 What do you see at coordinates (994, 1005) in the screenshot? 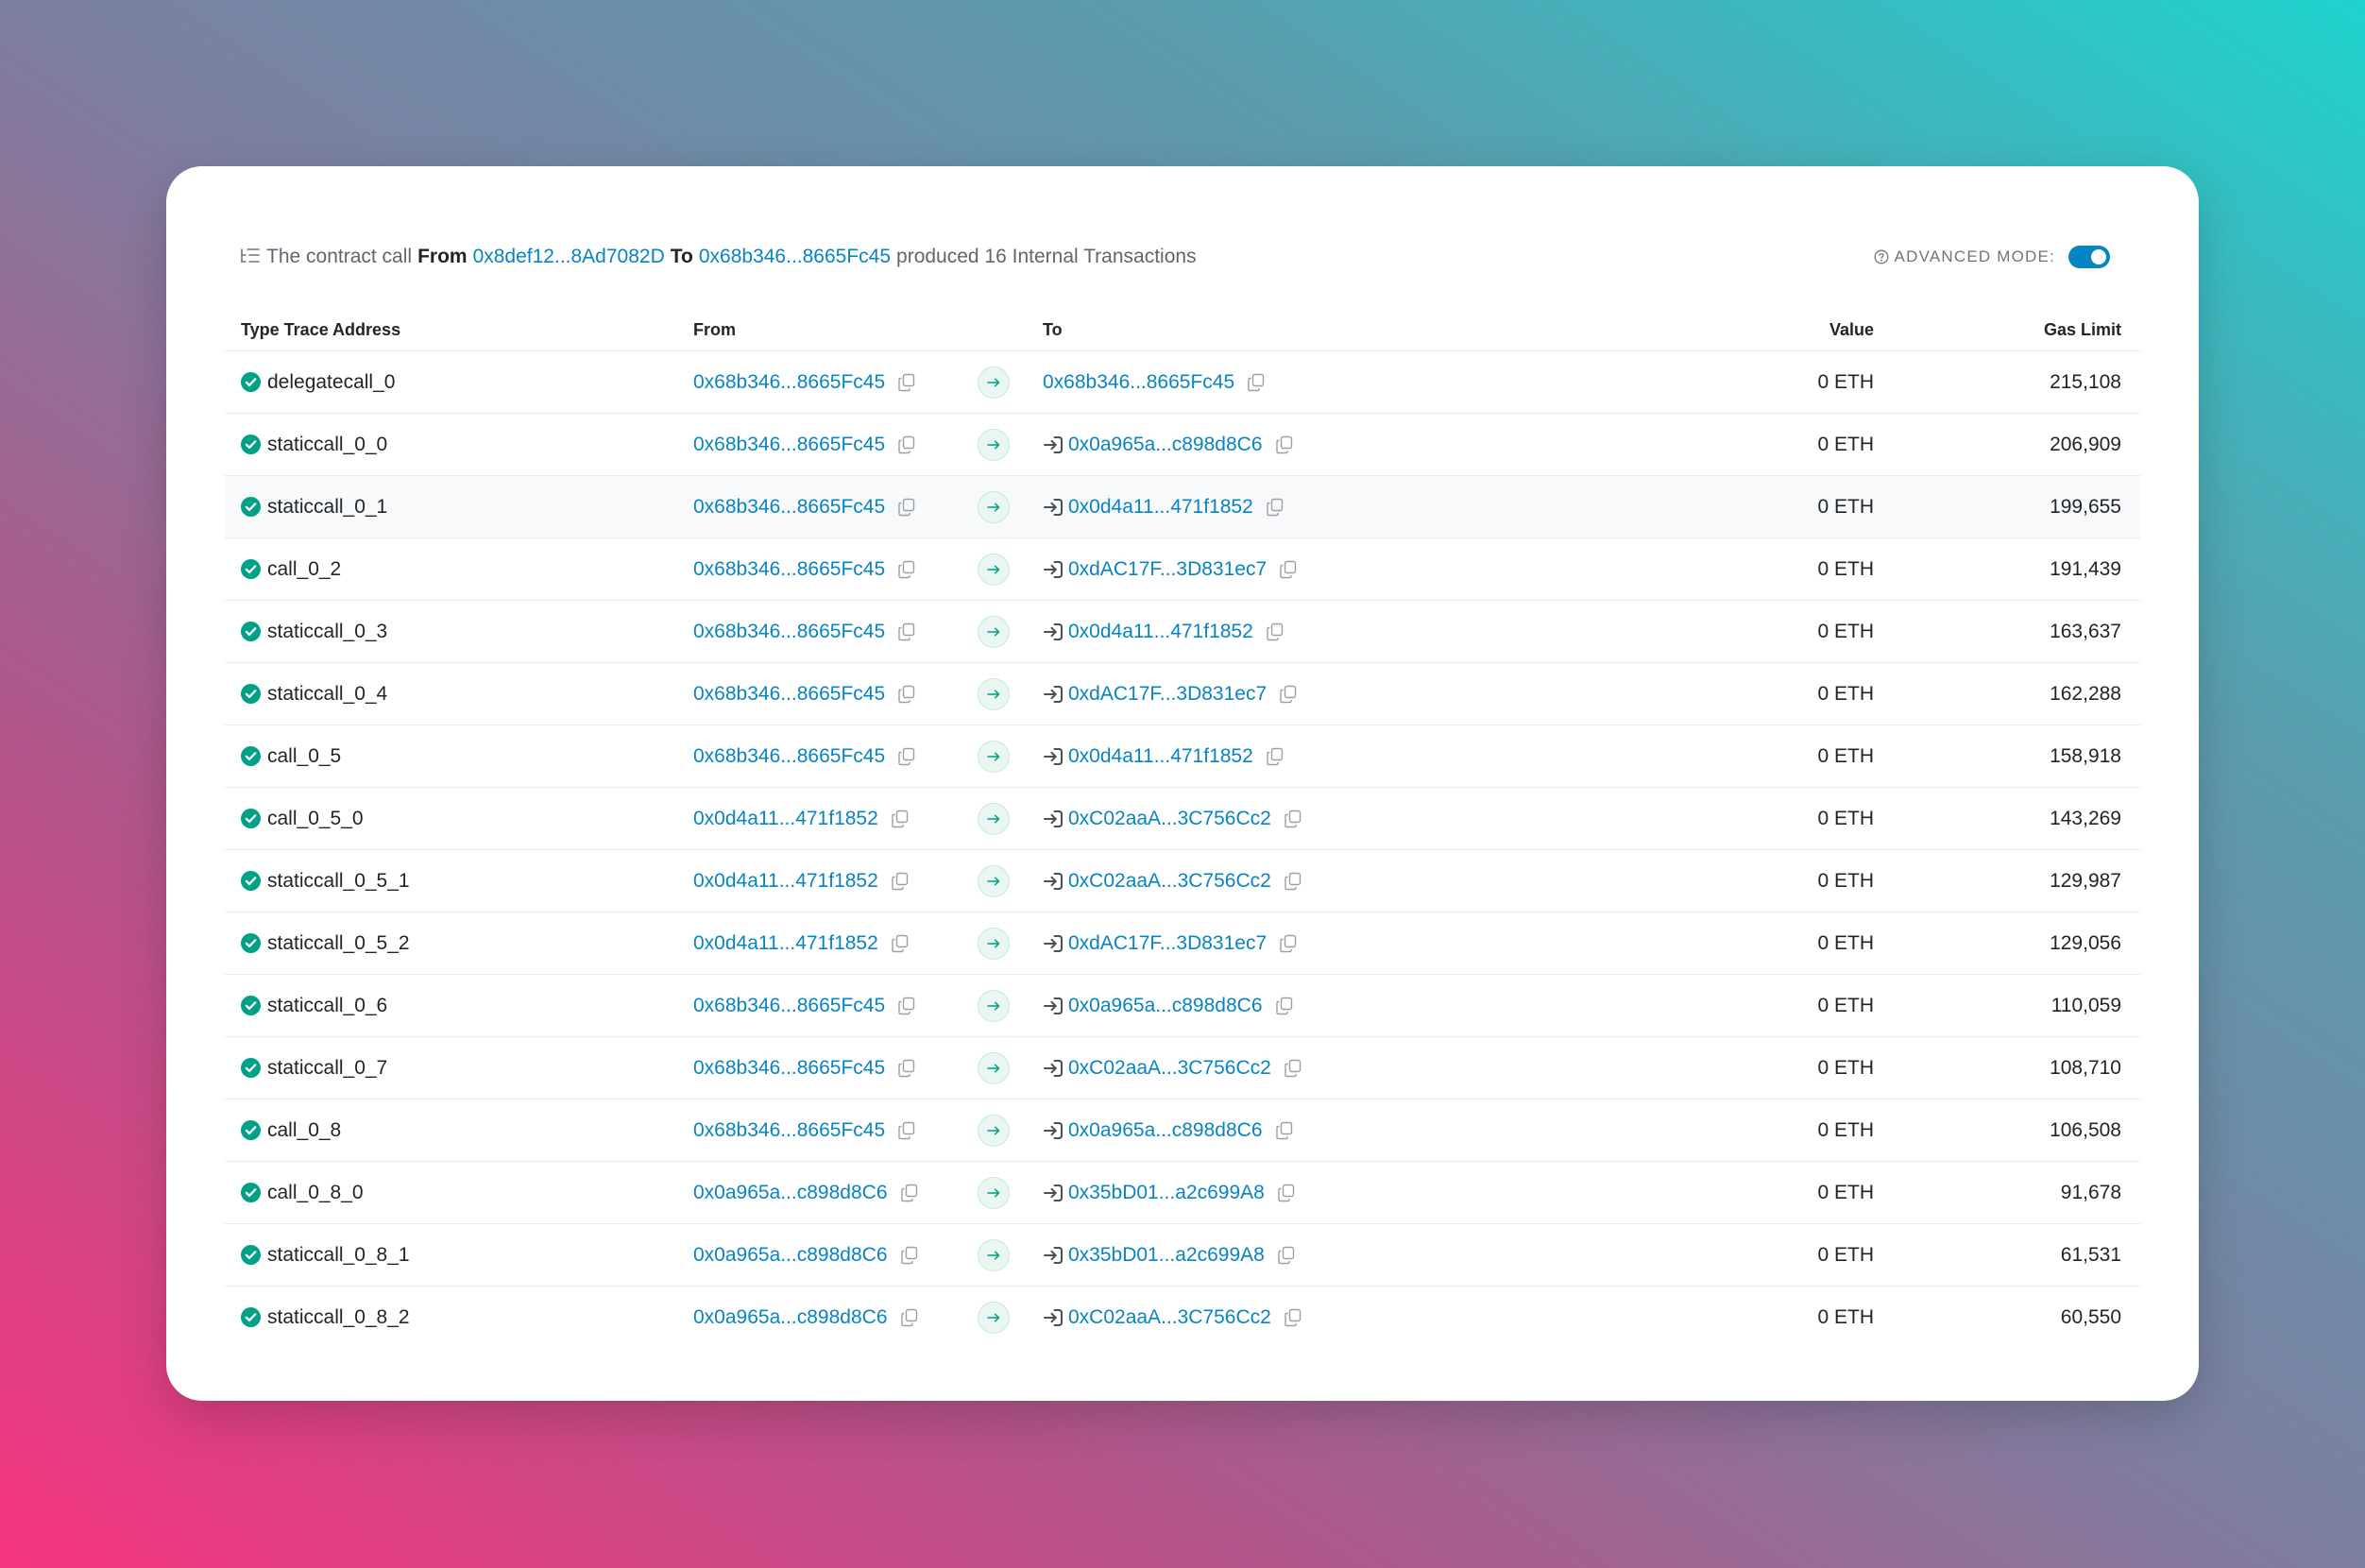
I see `arrow-right-icon` at bounding box center [994, 1005].